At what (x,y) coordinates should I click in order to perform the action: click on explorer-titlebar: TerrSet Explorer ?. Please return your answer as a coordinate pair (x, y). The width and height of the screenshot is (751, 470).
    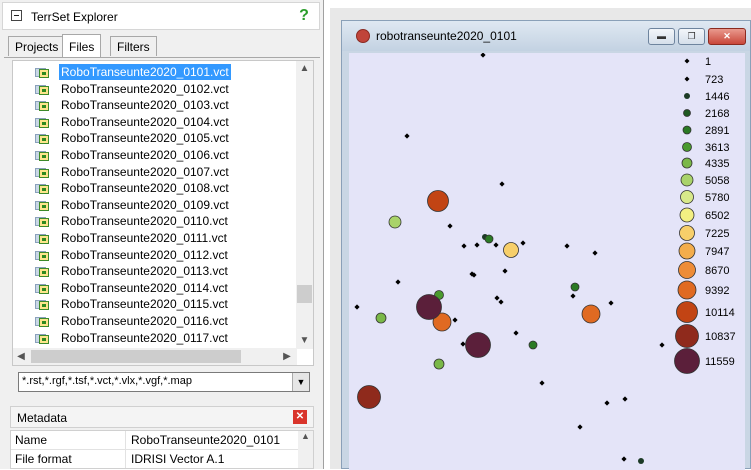
    Looking at the image, I should click on (161, 16).